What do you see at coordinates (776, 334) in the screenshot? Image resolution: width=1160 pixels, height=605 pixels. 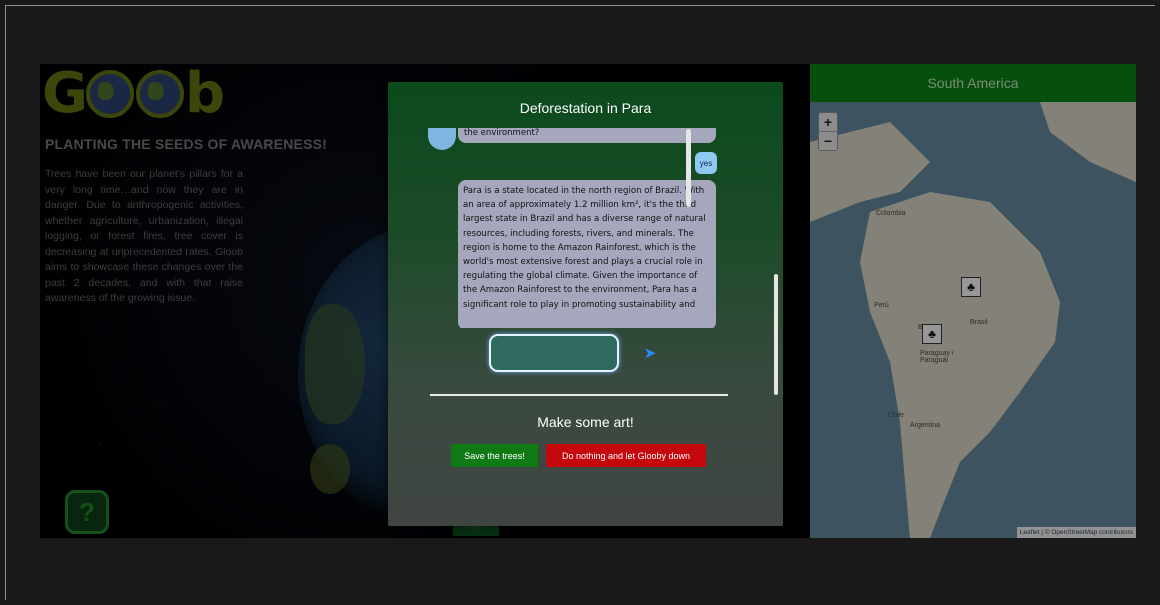 I see `modal-scrollbar` at bounding box center [776, 334].